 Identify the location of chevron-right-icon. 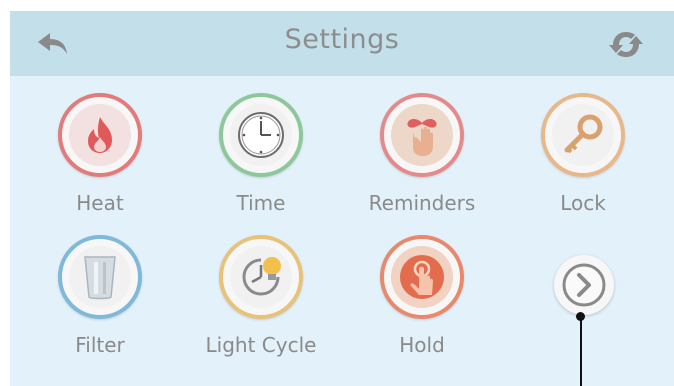
(584, 285).